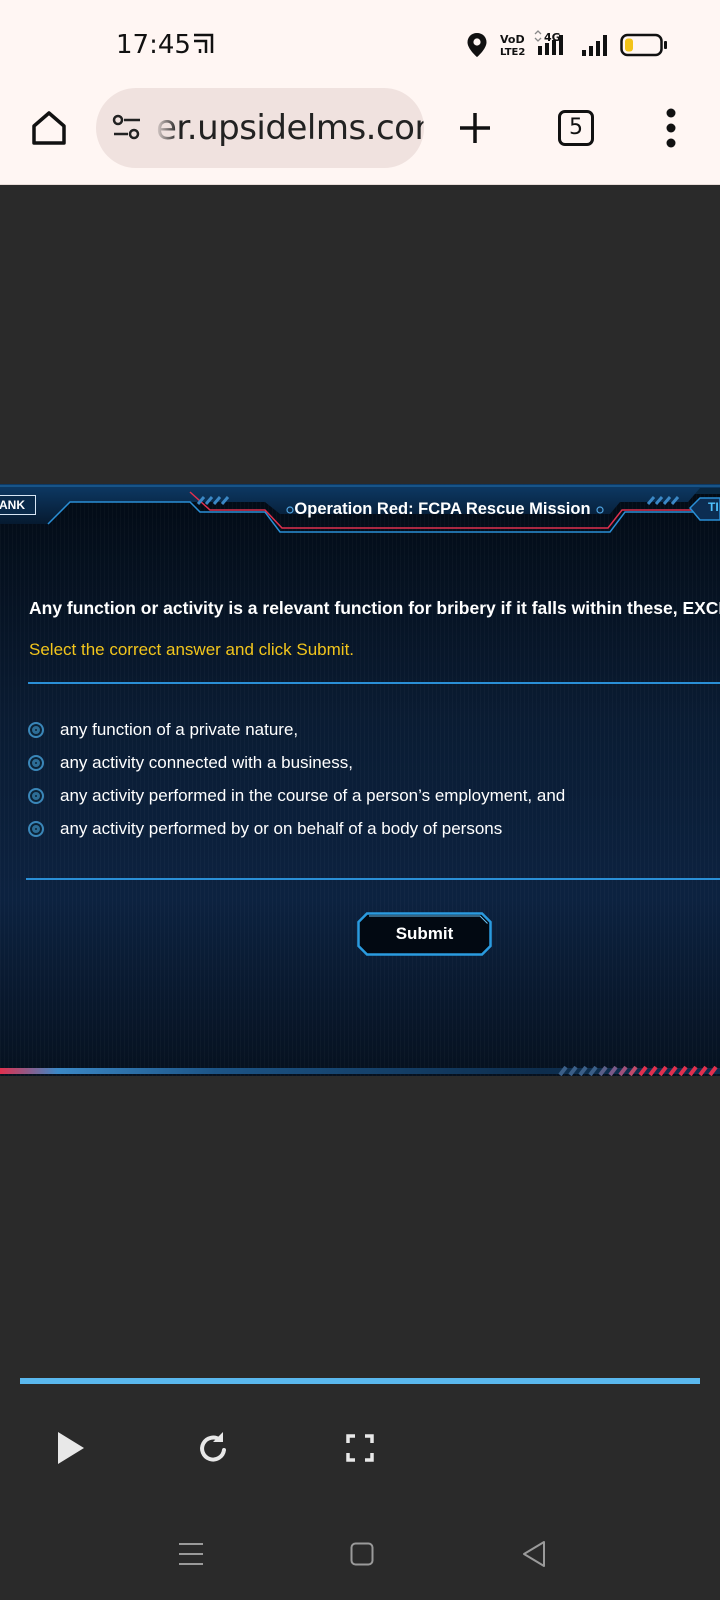 The height and width of the screenshot is (1600, 720). I want to click on answer-option-1: any function of a private nature,, so click(163, 730).